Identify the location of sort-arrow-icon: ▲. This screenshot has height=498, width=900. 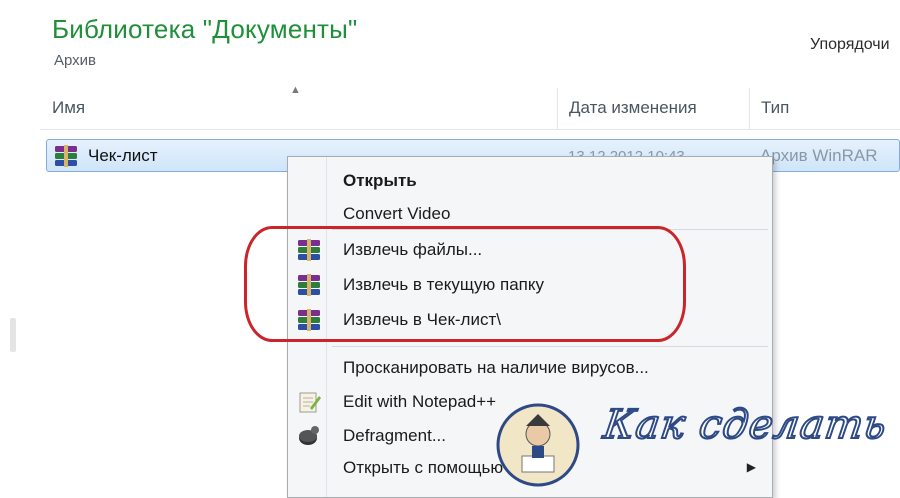
(295, 90).